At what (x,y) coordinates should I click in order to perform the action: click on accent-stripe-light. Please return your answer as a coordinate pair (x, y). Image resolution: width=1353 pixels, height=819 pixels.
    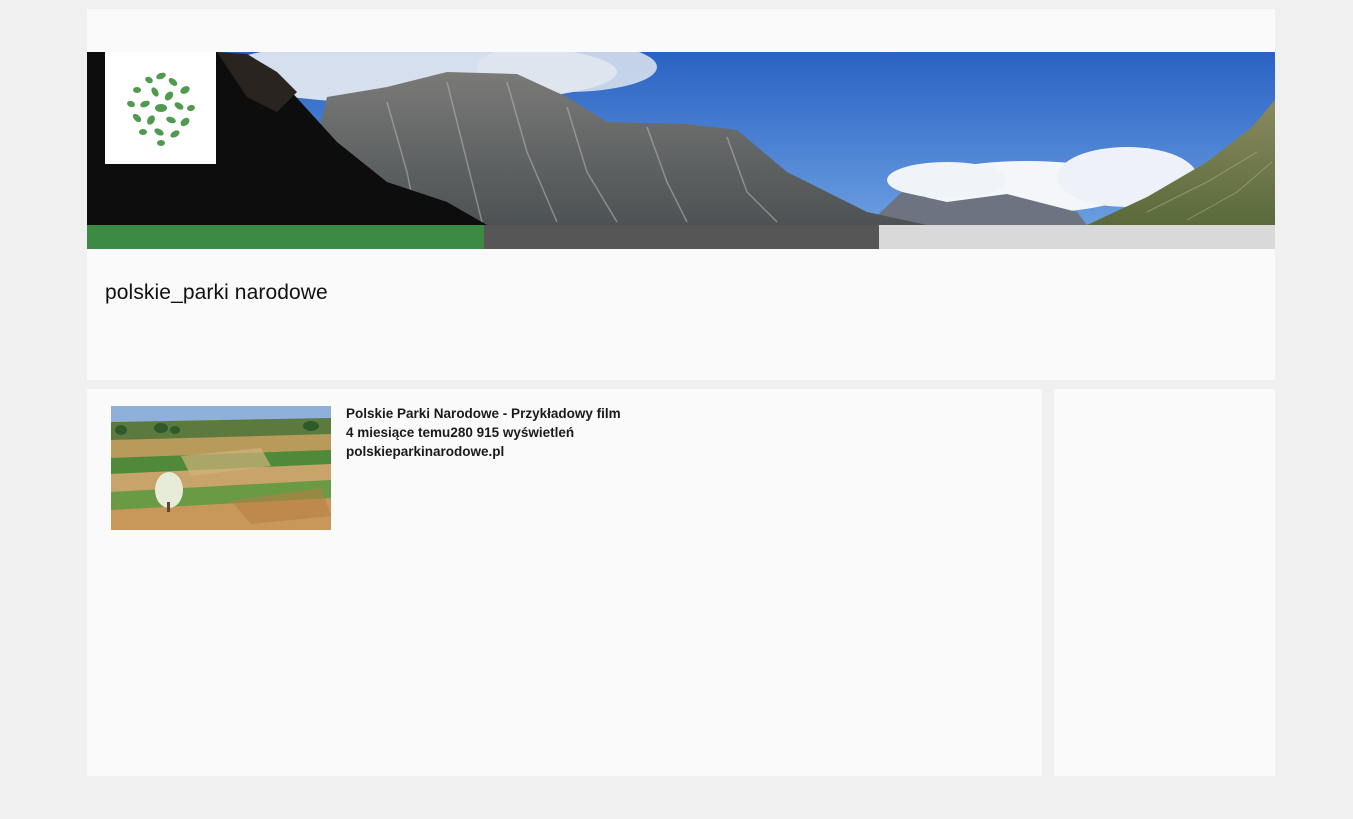
    Looking at the image, I should click on (1077, 237).